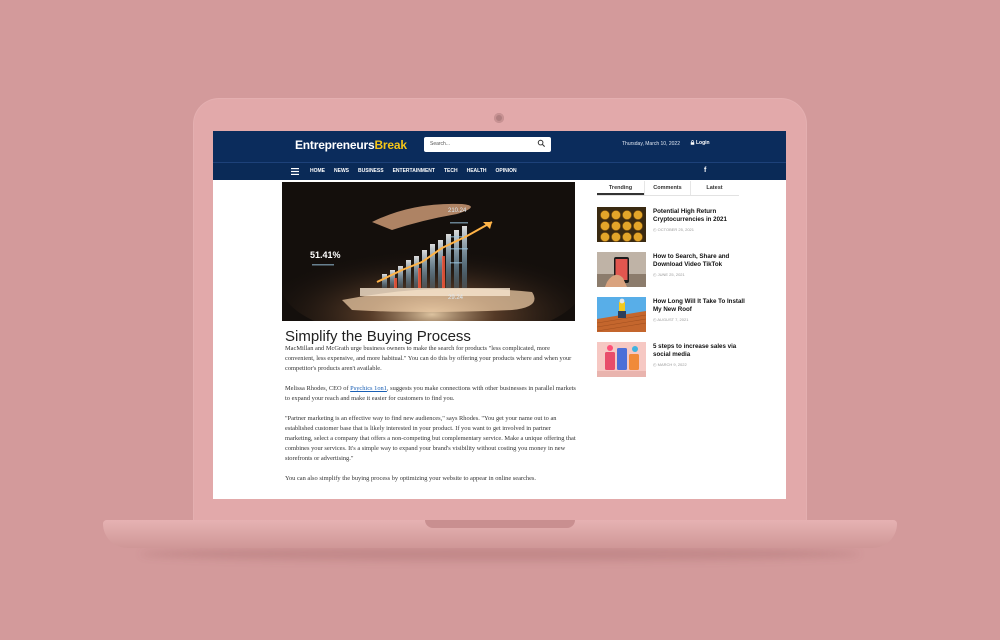 This screenshot has width=1000, height=640. Describe the element at coordinates (477, 171) in the screenshot. I see `nav-item-health: HEALTH` at that location.